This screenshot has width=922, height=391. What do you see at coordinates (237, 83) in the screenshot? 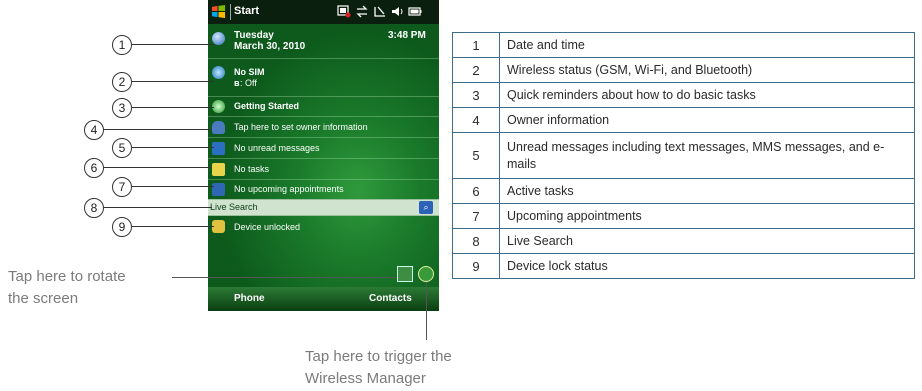
I see `bluetooth-icon: ʙ` at bounding box center [237, 83].